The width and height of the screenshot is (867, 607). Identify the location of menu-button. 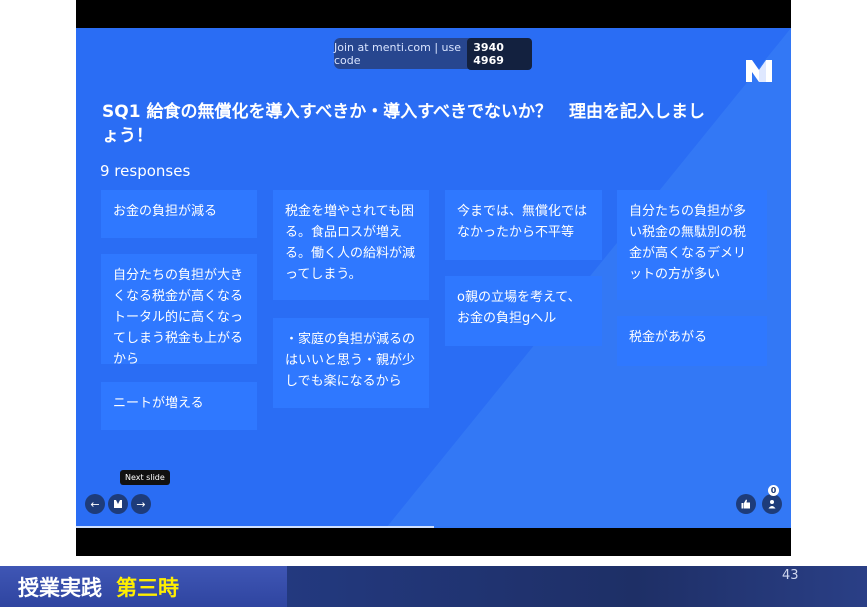
(118, 504).